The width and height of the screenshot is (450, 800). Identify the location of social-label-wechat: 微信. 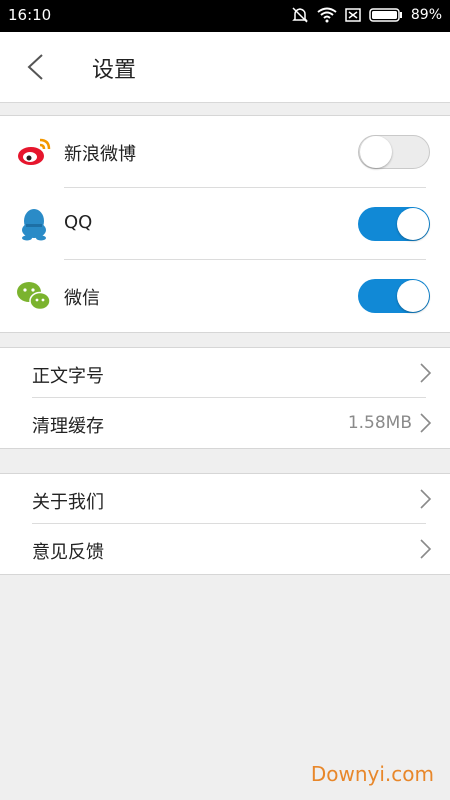
(82, 298).